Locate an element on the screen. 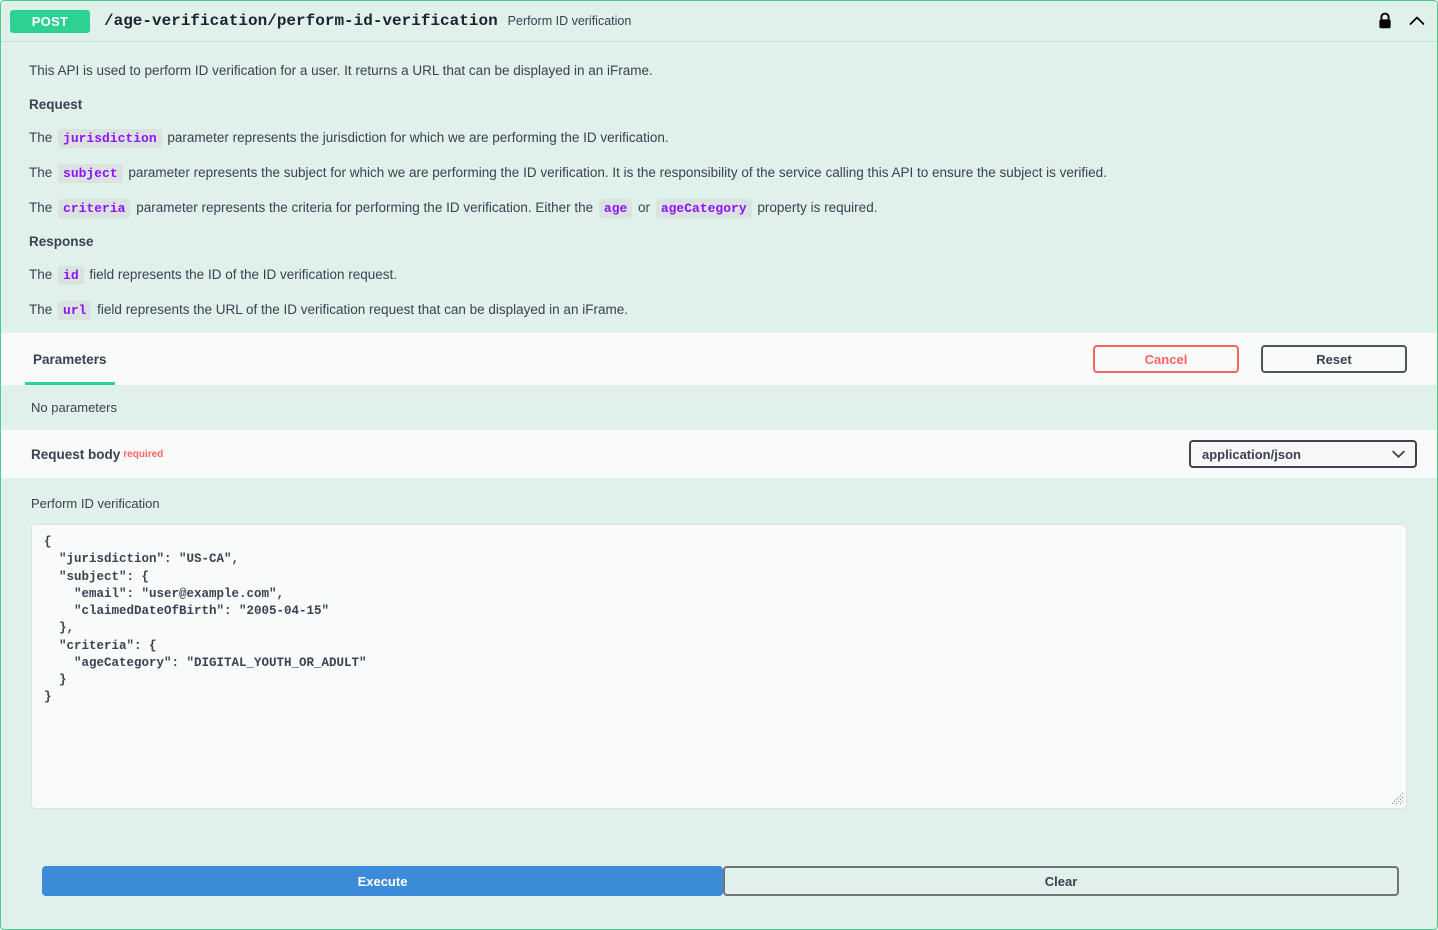  request-body-header: Request body required application/json is located at coordinates (719, 454).